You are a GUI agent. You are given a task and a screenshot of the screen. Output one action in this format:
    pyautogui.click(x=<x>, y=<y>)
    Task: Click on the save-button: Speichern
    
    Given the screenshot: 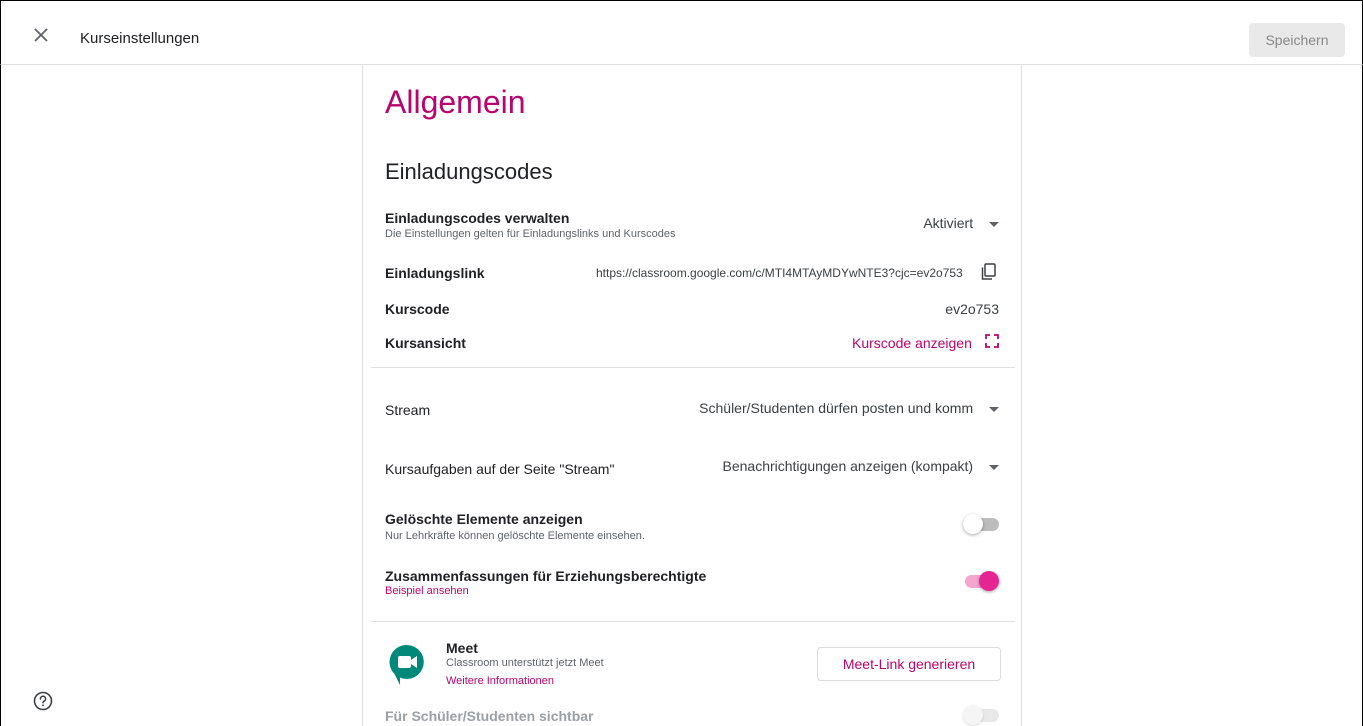 What is the action you would take?
    pyautogui.click(x=1297, y=40)
    